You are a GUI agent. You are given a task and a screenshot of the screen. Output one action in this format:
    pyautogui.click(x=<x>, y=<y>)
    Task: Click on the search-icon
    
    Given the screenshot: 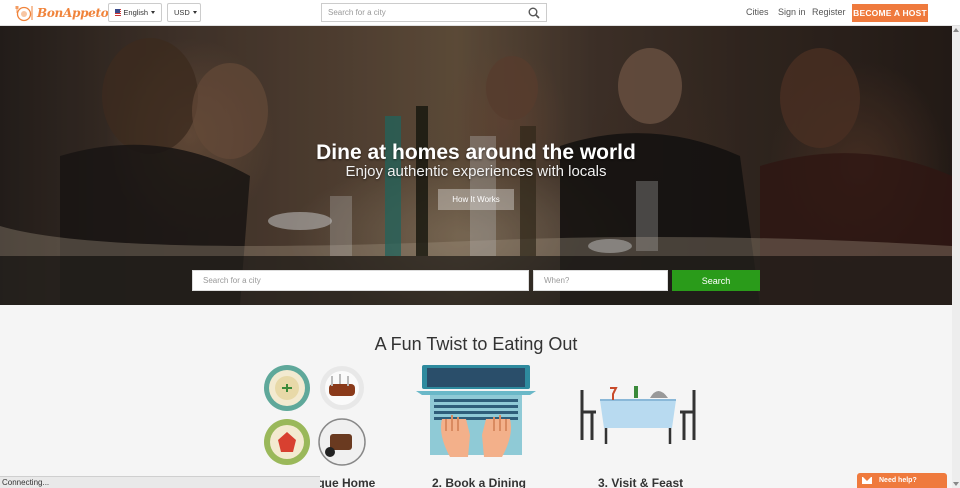 What is the action you would take?
    pyautogui.click(x=534, y=13)
    